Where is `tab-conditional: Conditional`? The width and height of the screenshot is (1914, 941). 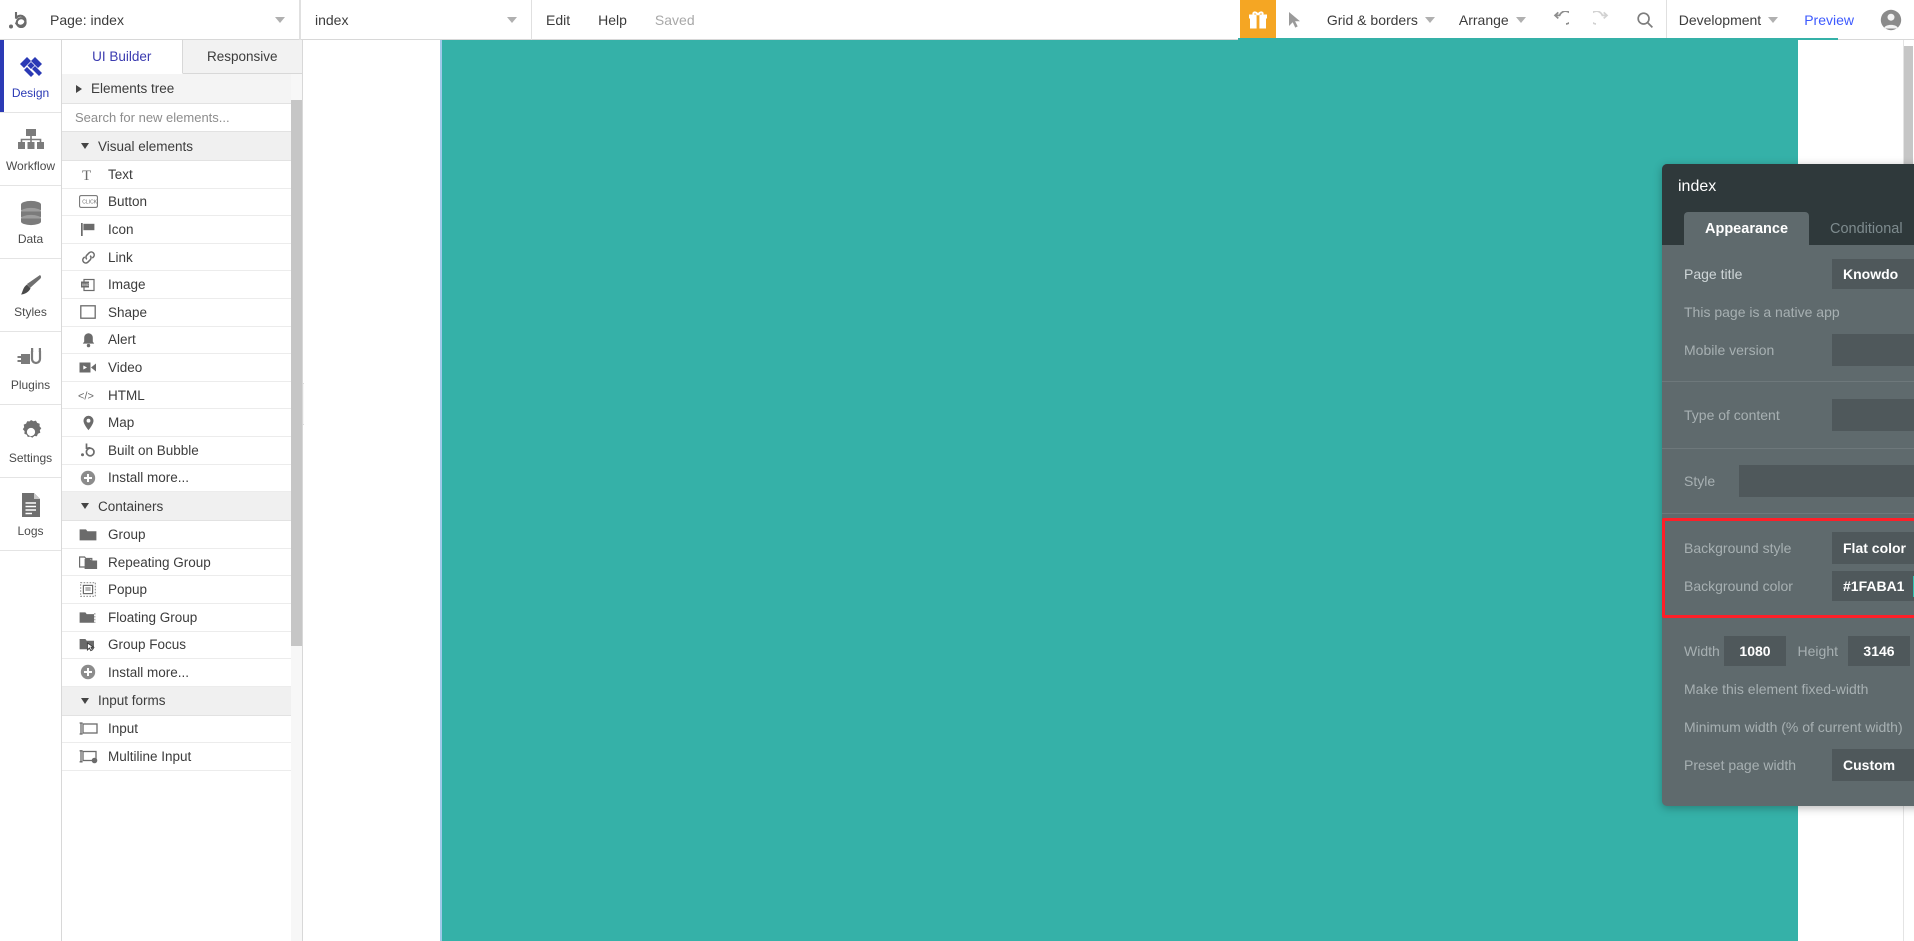
tab-conditional: Conditional is located at coordinates (1861, 228).